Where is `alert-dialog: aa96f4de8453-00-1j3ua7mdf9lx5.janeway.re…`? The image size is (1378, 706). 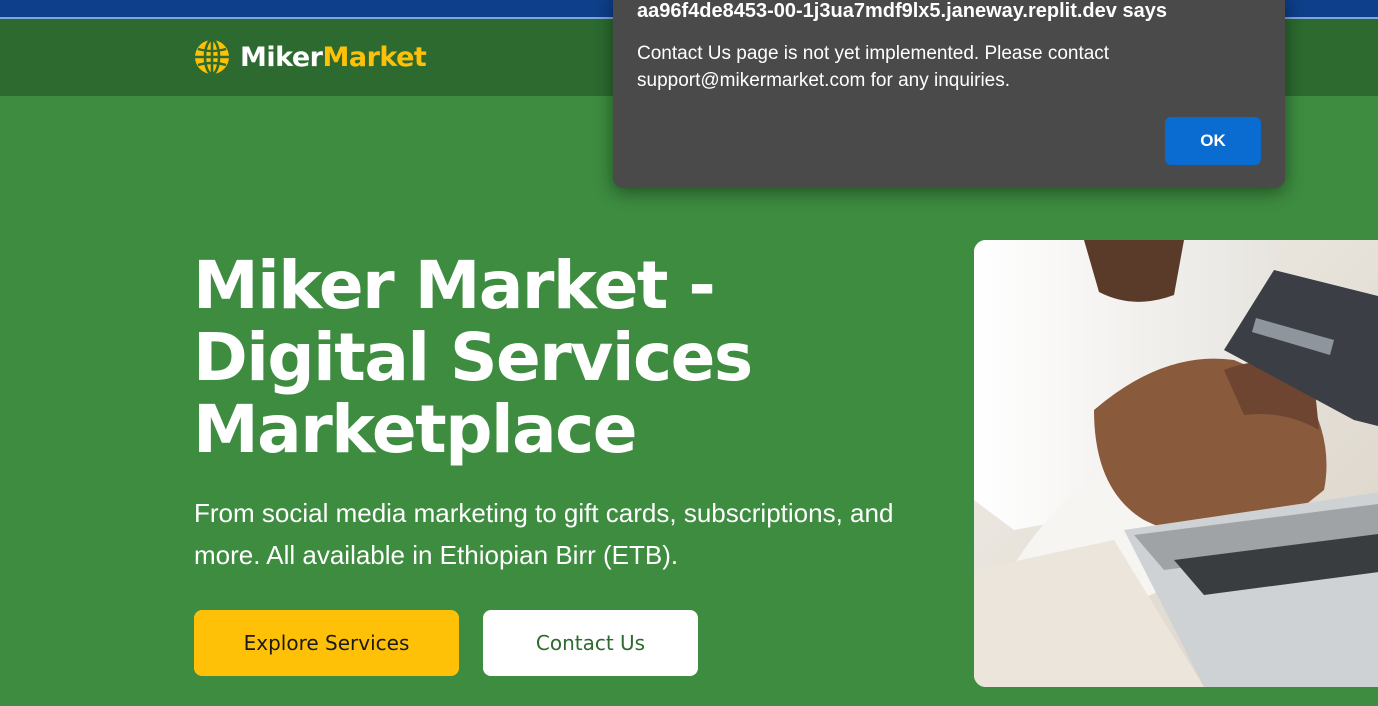 alert-dialog: aa96f4de8453-00-1j3ua7mdf9lx5.janeway.re… is located at coordinates (949, 94).